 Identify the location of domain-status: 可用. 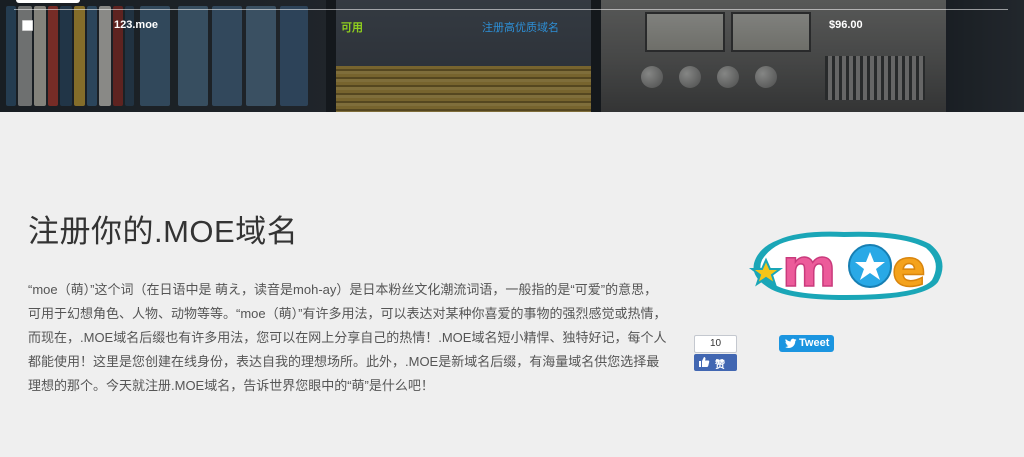
(352, 28).